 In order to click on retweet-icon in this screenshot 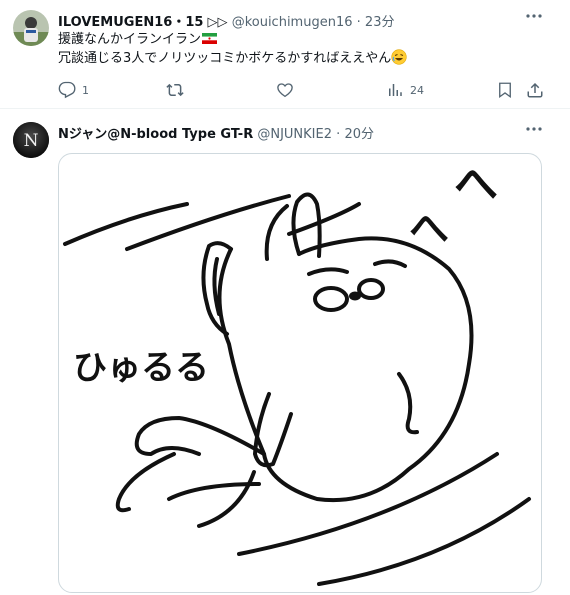, I will do `click(175, 90)`.